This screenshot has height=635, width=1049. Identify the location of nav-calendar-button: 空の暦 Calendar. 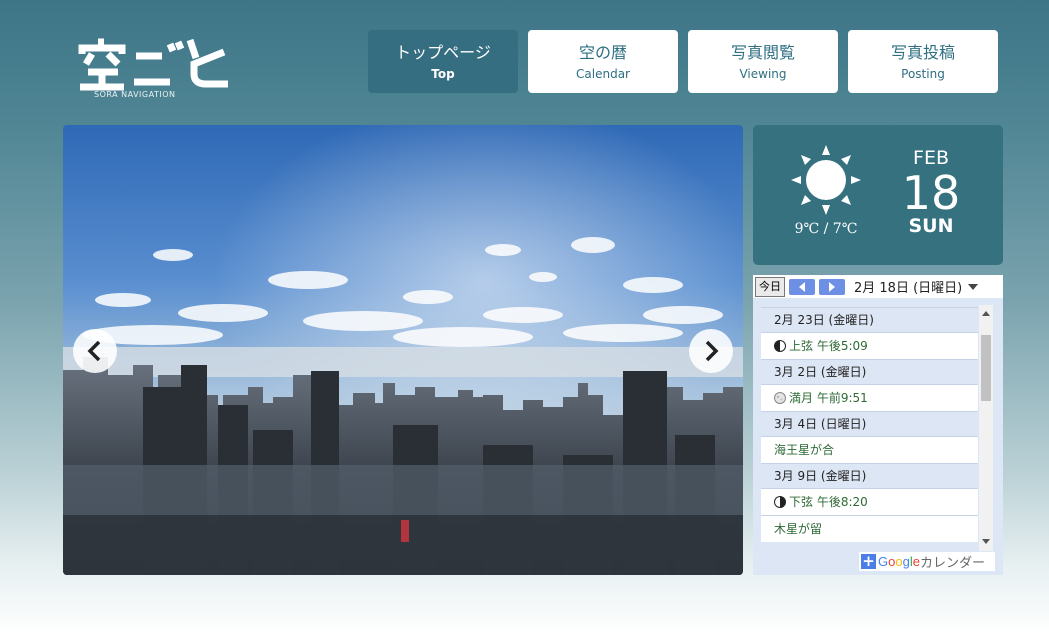
(603, 61).